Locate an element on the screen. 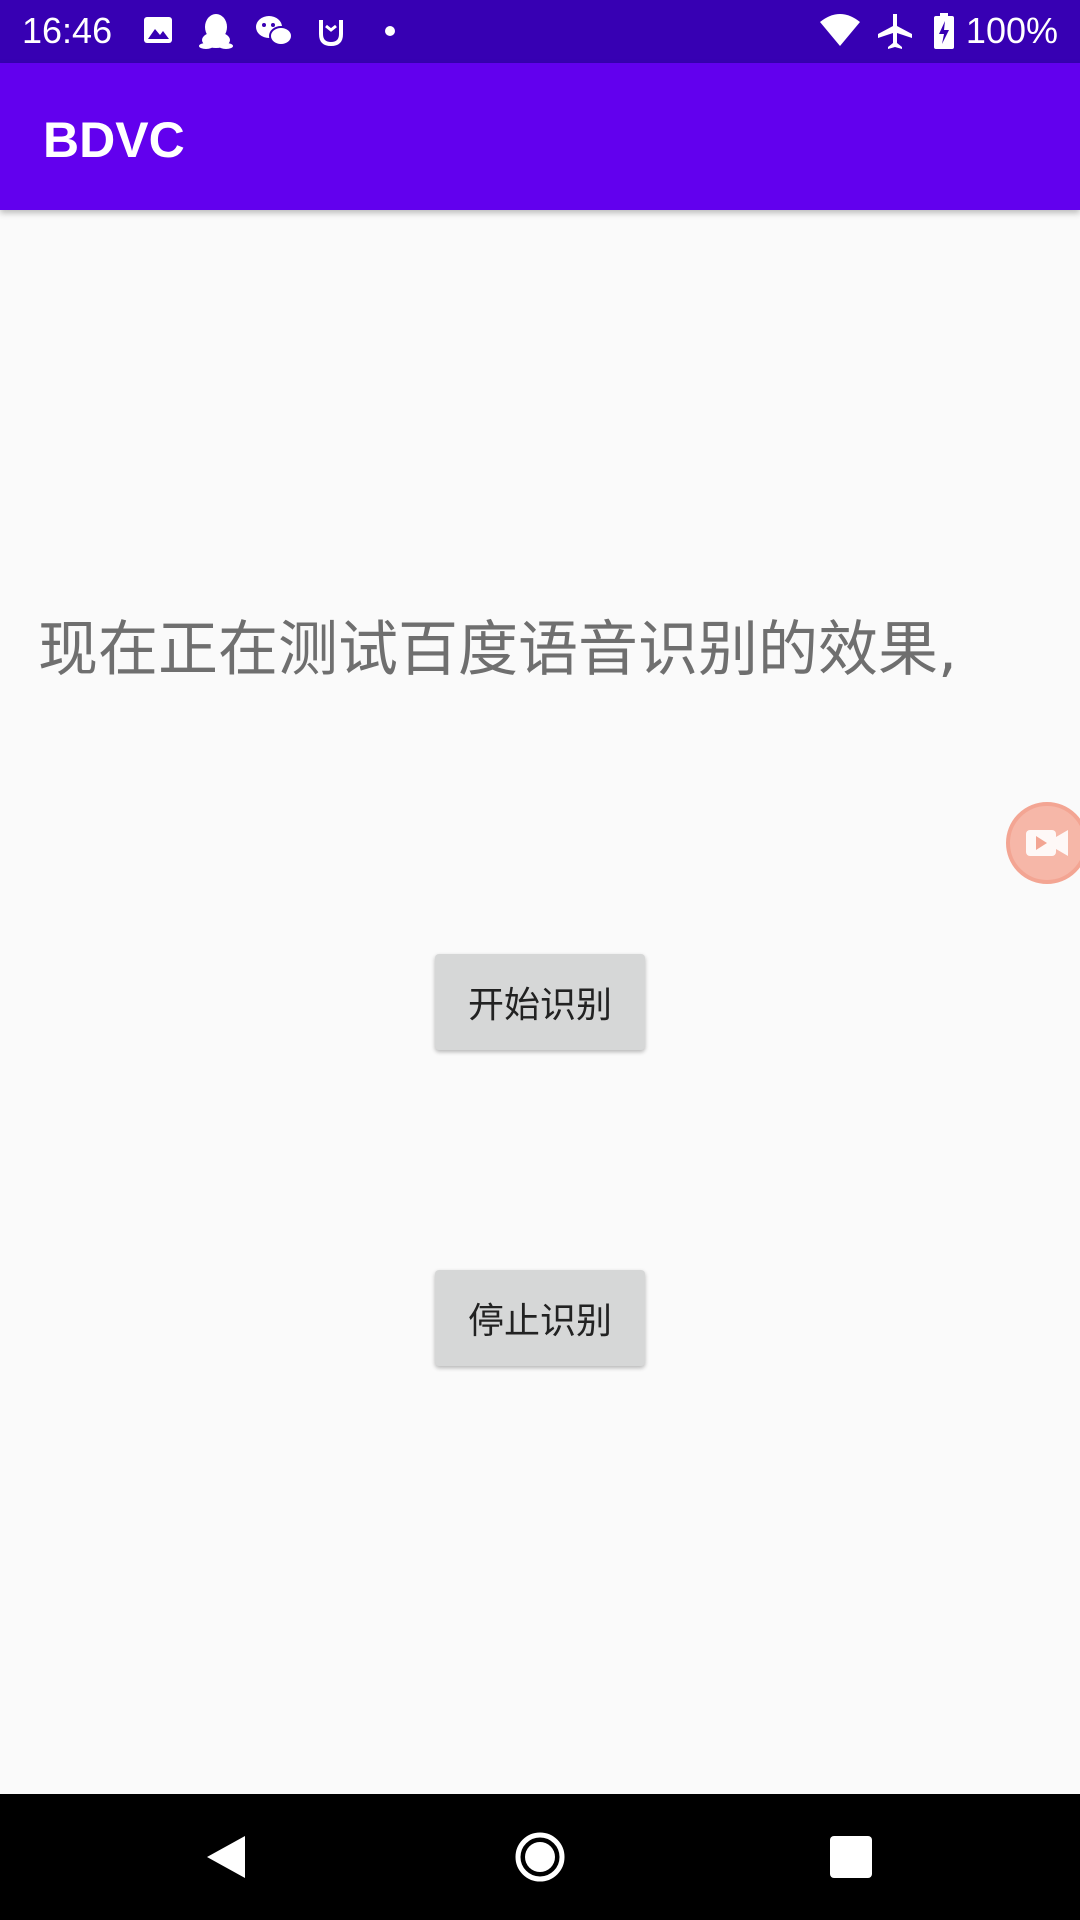  status-bar: 16:46 100% is located at coordinates (540, 31).